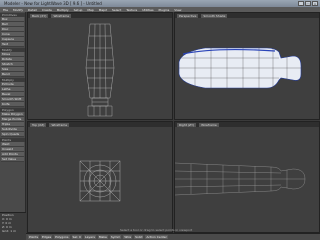 The height and width of the screenshot is (240, 320). Describe the element at coordinates (32, 10) in the screenshot. I see `menu-tab-detail: Detail` at that location.